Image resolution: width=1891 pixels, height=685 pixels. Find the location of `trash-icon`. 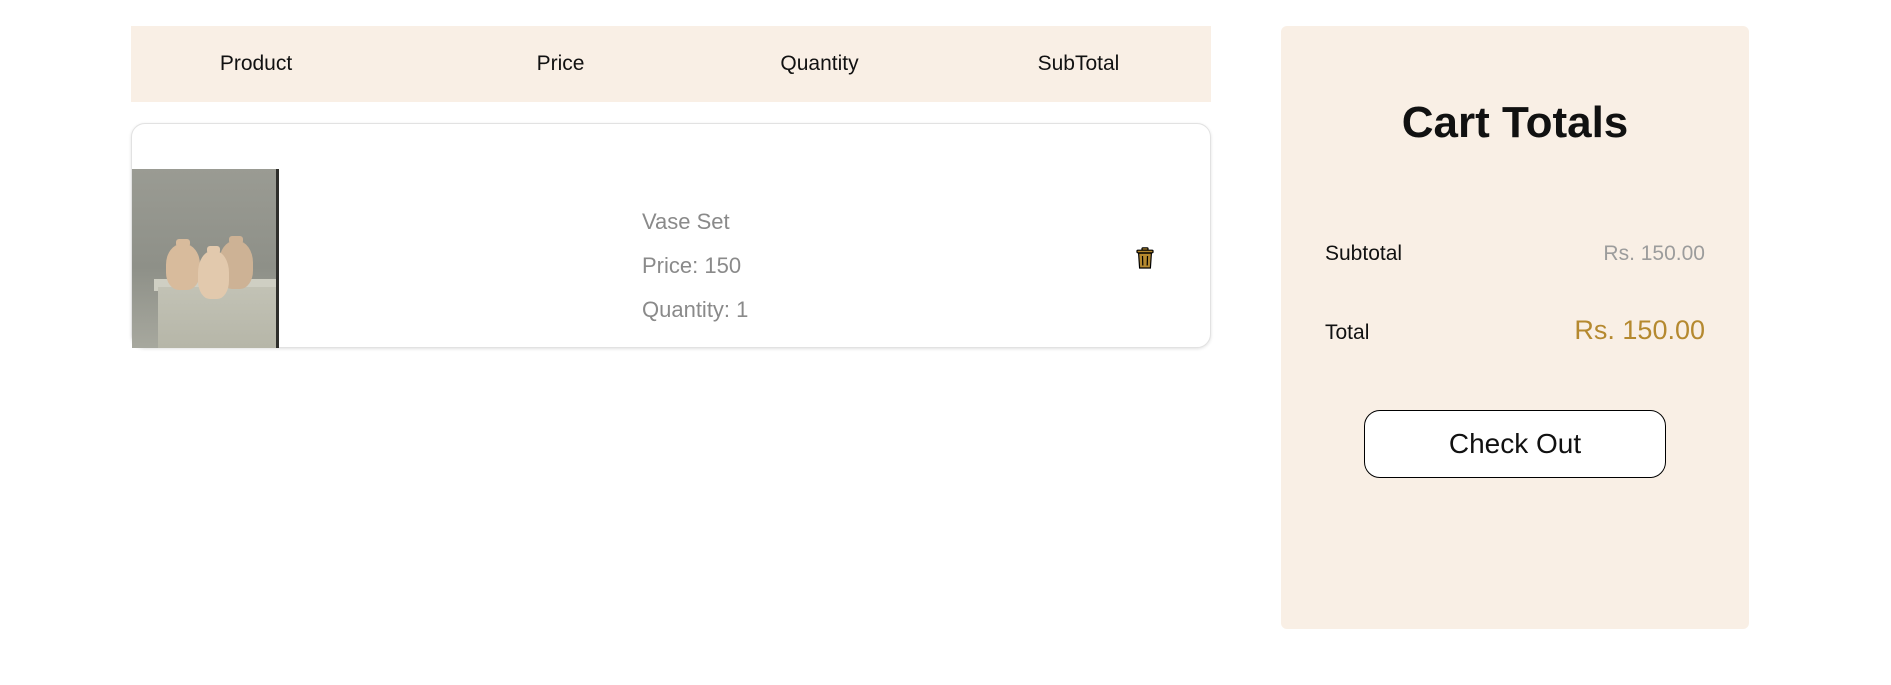

trash-icon is located at coordinates (1145, 258).